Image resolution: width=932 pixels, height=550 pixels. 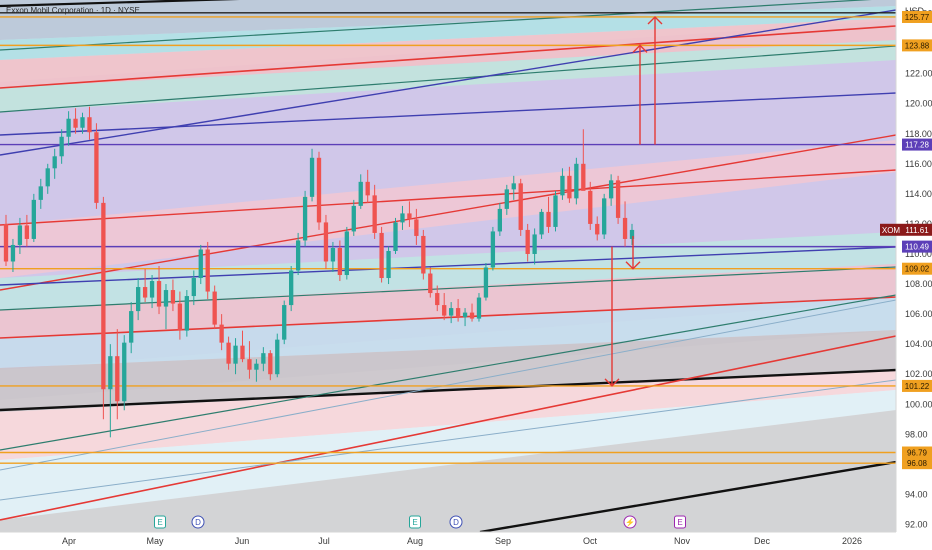 What do you see at coordinates (155, 541) in the screenshot?
I see `time-tick-label: May` at bounding box center [155, 541].